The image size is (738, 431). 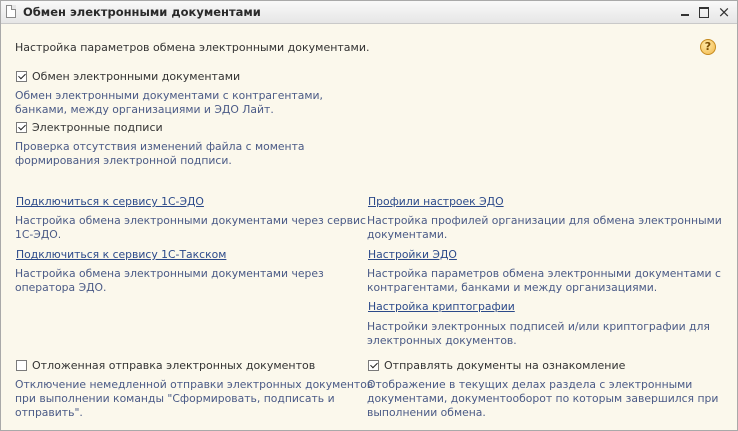 What do you see at coordinates (142, 12) in the screenshot?
I see `window-title: Обмен электронными документами` at bounding box center [142, 12].